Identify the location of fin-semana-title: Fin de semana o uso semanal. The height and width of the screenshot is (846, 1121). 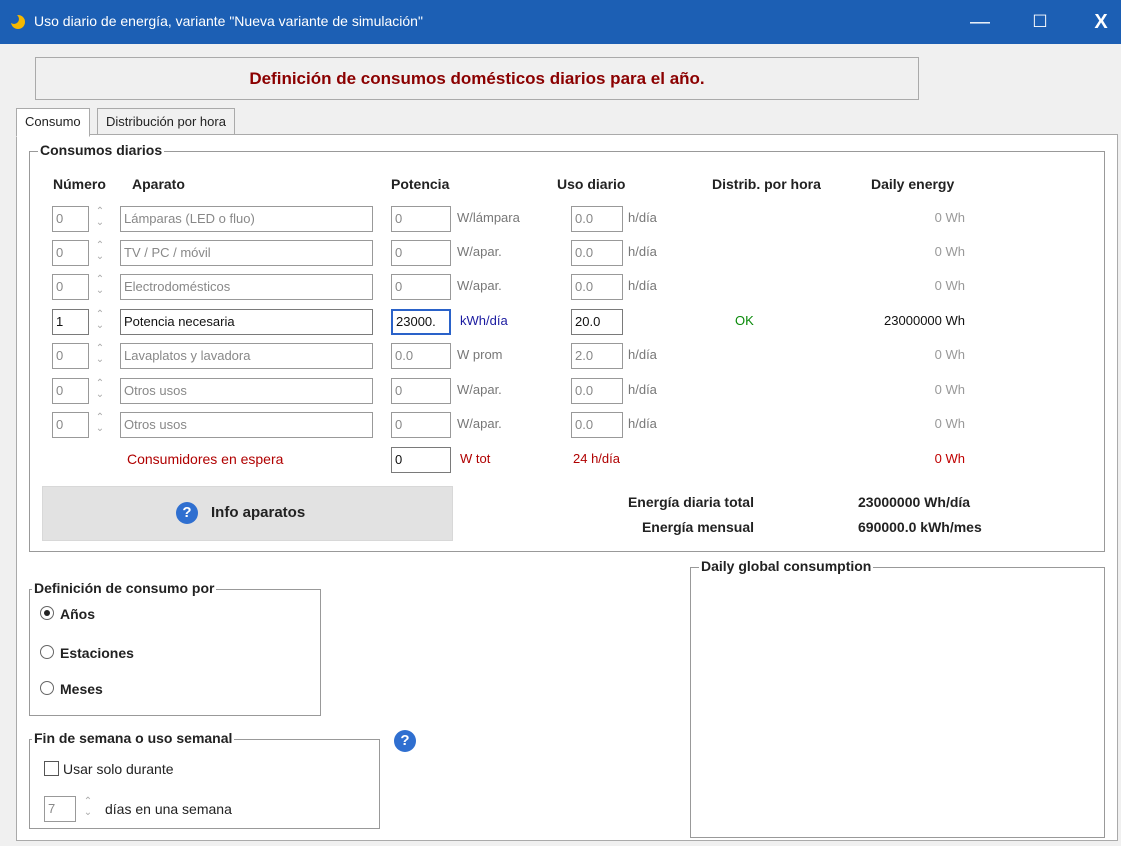
(133, 738).